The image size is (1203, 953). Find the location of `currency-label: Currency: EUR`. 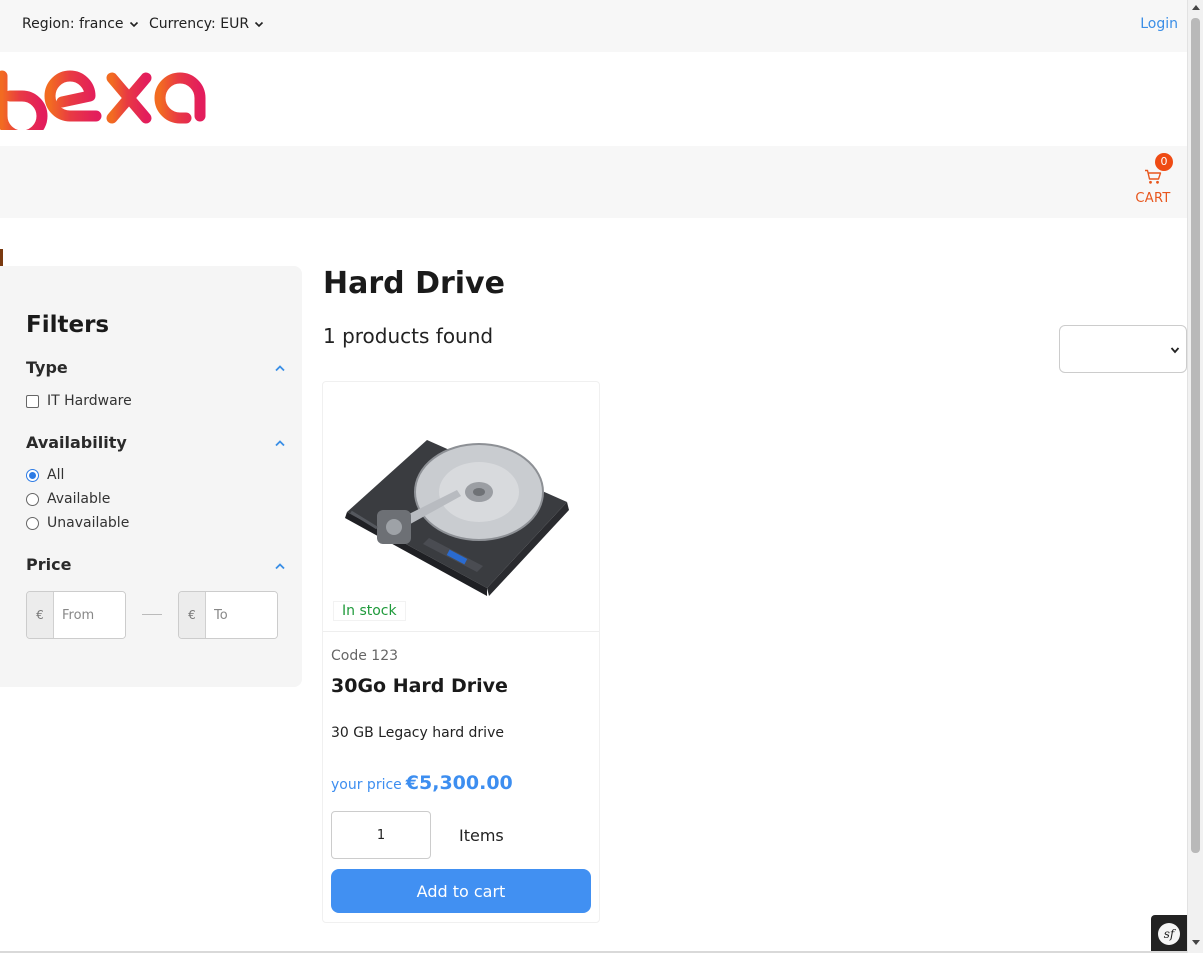

currency-label: Currency: EUR is located at coordinates (199, 24).